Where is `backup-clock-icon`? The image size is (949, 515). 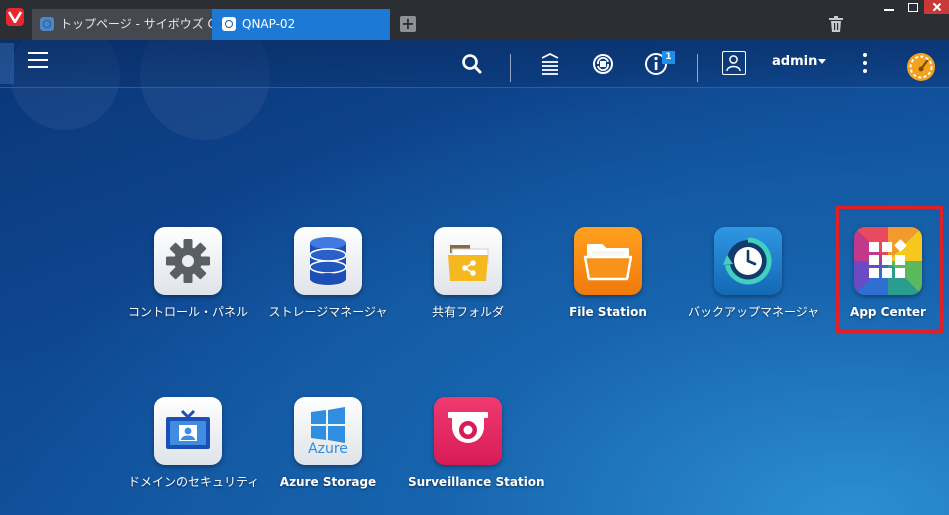 backup-clock-icon is located at coordinates (748, 261).